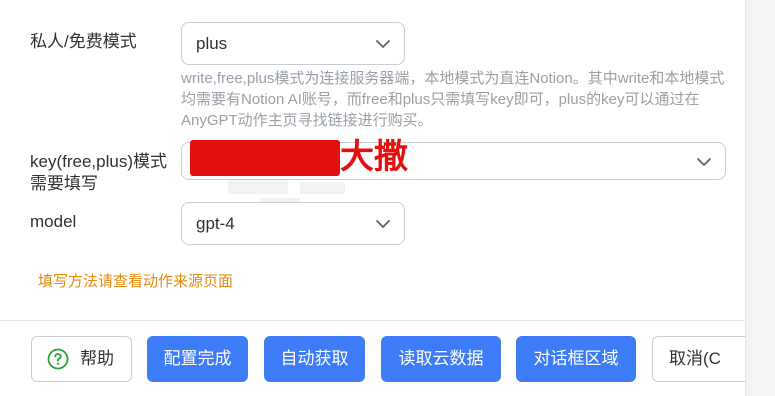 Image resolution: width=775 pixels, height=396 pixels. Describe the element at coordinates (314, 359) in the screenshot. I see `auto-fetch-button: 自动获取` at that location.